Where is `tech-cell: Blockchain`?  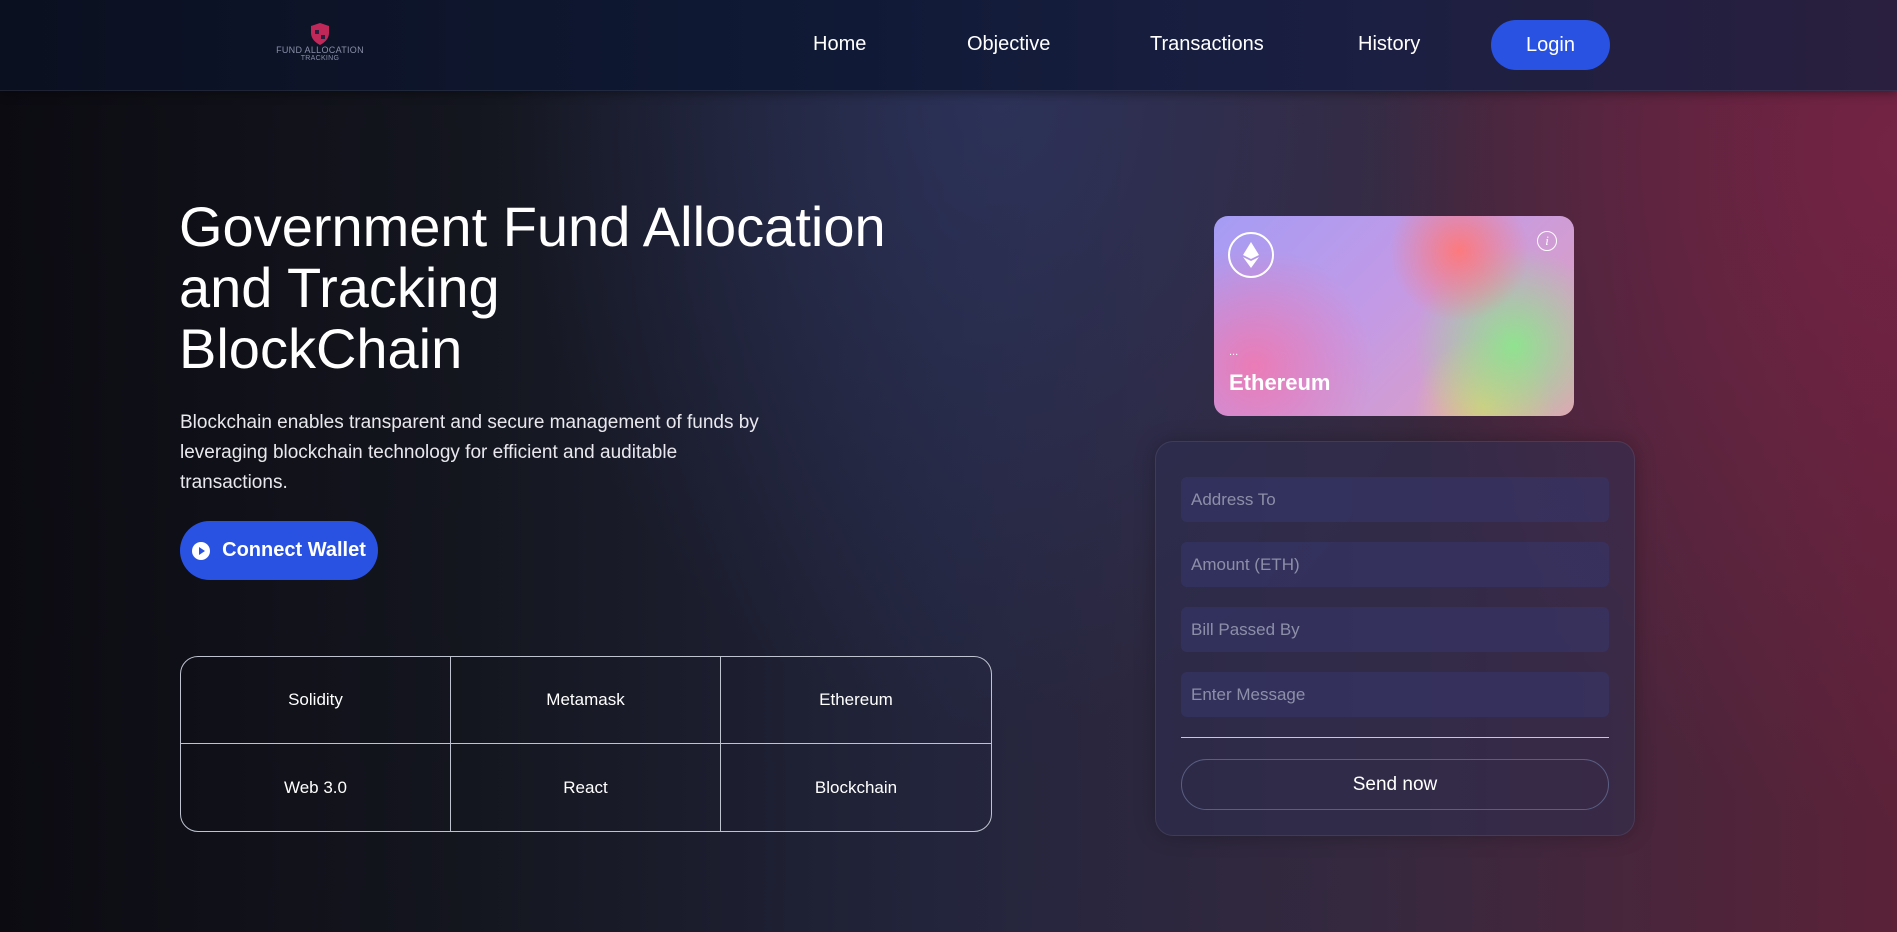 tech-cell: Blockchain is located at coordinates (856, 787).